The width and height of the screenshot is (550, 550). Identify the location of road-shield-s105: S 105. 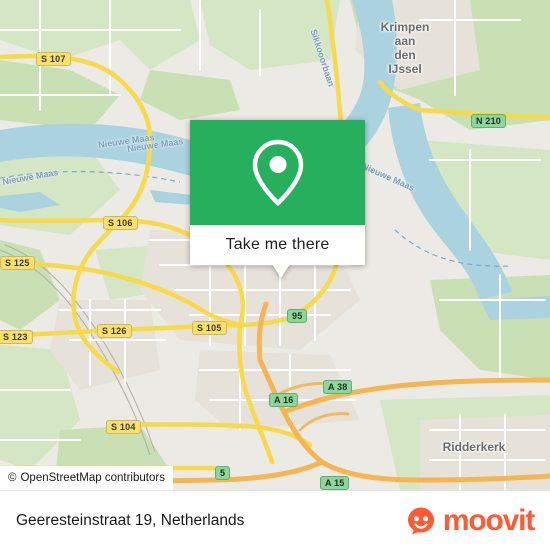
(209, 328).